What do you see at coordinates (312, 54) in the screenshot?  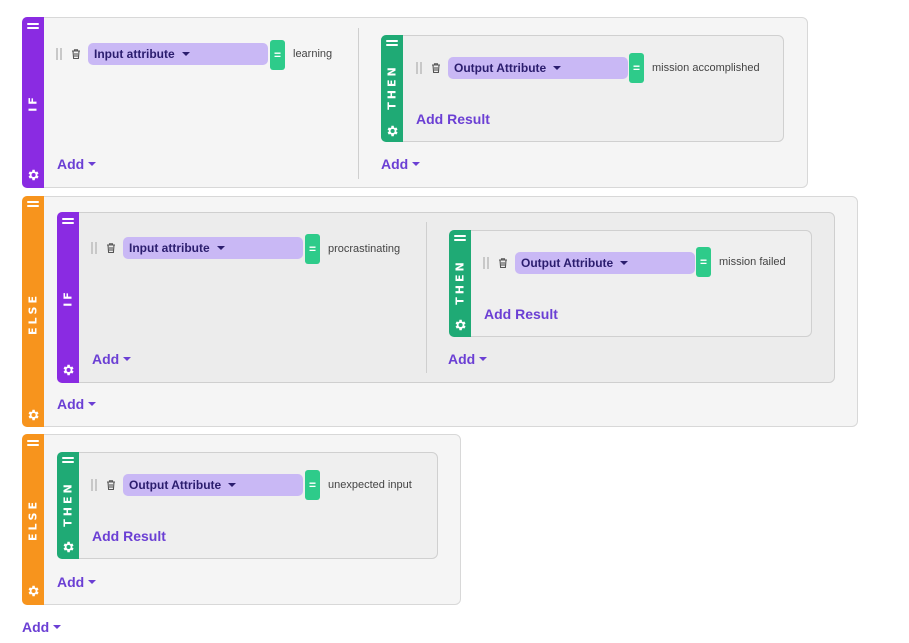 I see `condition-value: learning` at bounding box center [312, 54].